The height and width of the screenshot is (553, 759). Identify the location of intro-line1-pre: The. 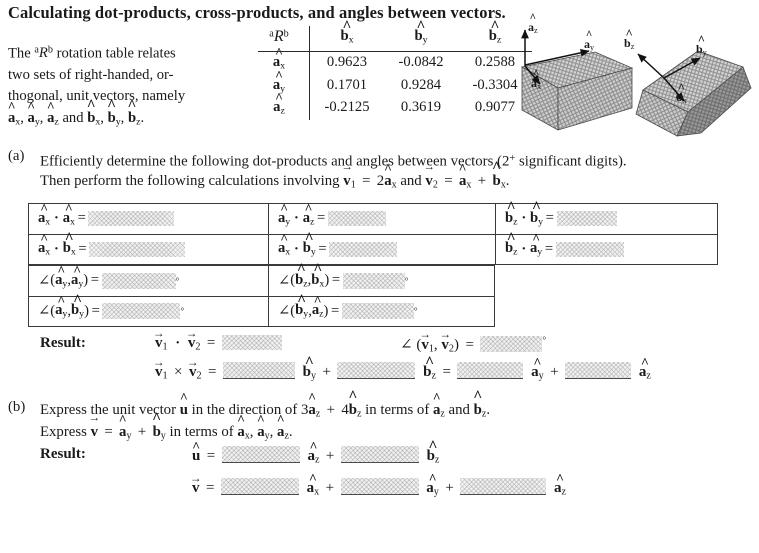
(19, 53).